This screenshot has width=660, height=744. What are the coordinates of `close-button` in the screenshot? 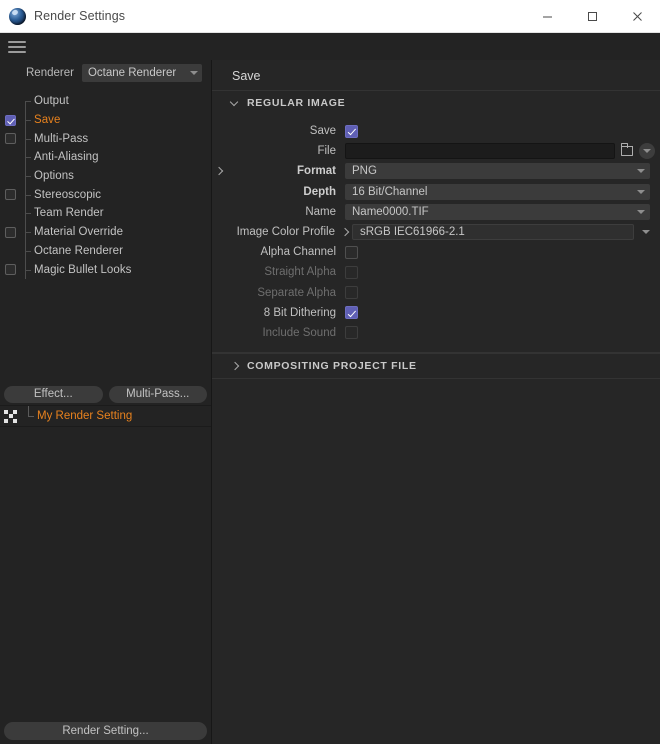 It's located at (637, 16).